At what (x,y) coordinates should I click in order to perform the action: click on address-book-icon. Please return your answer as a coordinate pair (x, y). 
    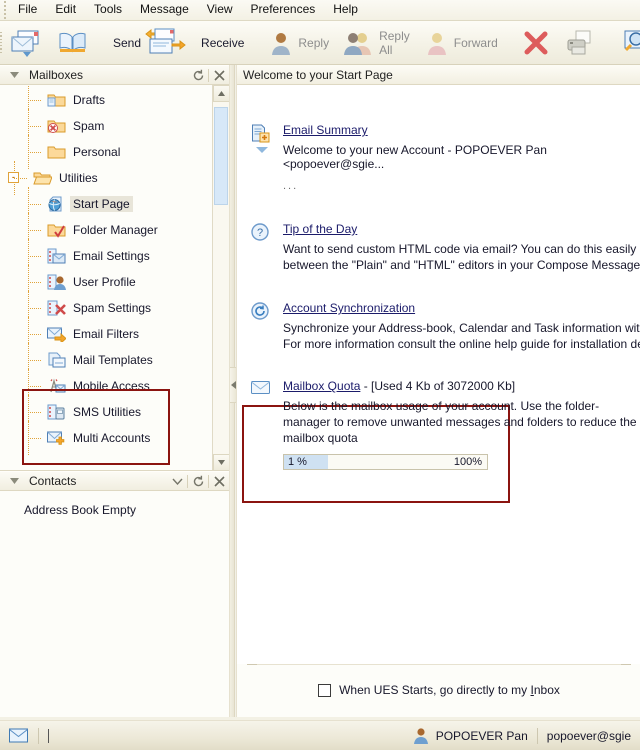
    Looking at the image, I should click on (73, 43).